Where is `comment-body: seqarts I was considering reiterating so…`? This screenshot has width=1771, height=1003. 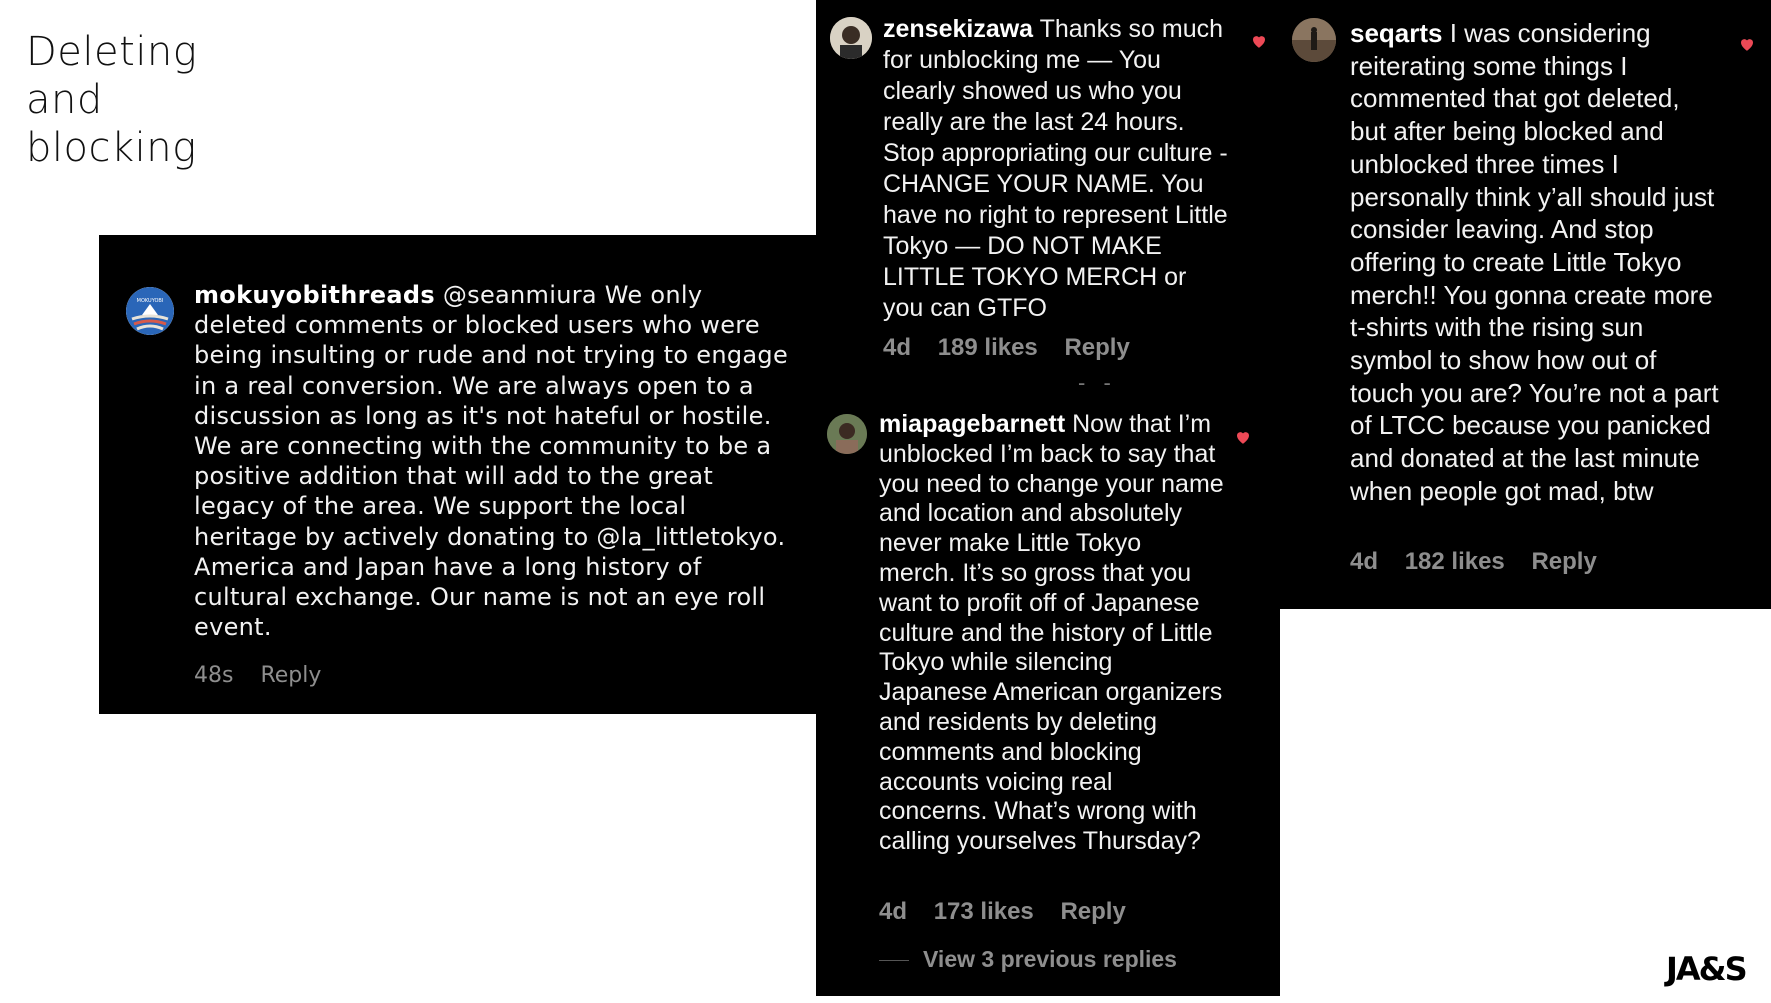
comment-body: seqarts I was considering reiterating so… is located at coordinates (1535, 262).